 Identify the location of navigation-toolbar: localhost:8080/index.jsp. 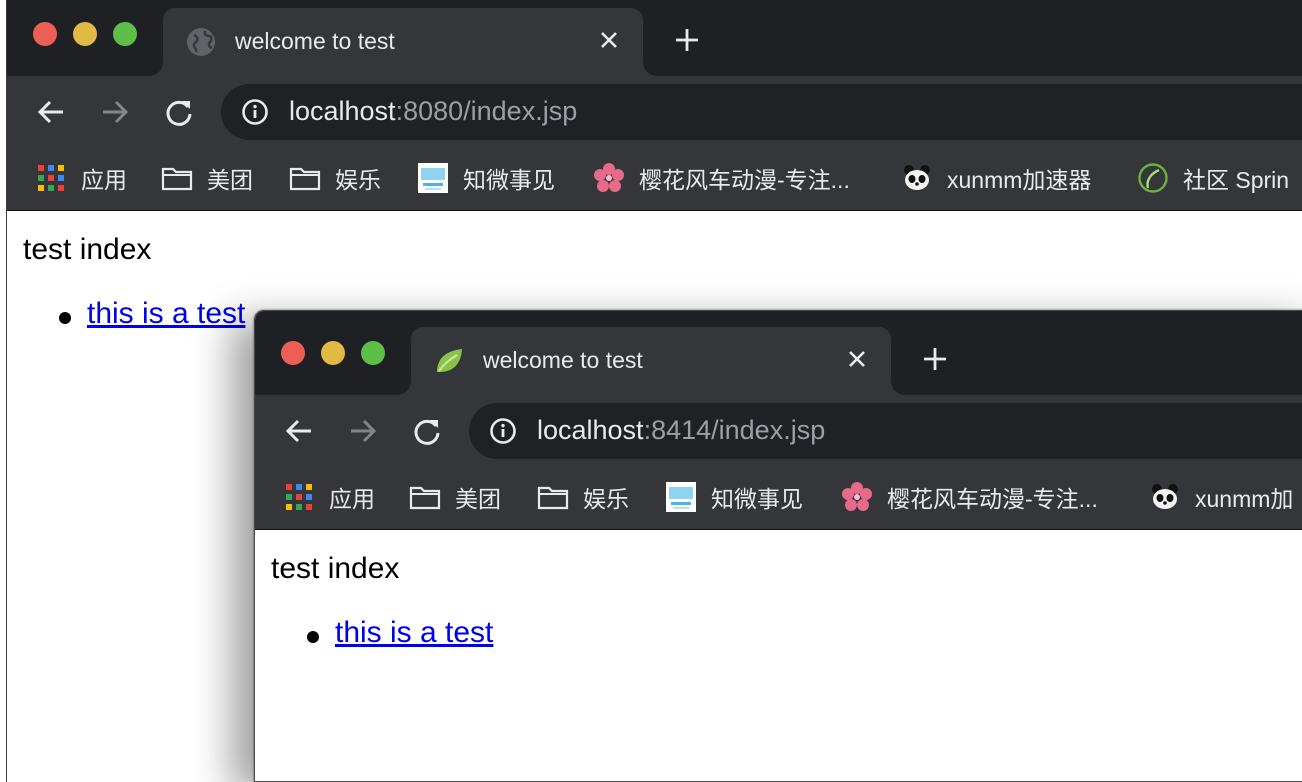
(654, 112).